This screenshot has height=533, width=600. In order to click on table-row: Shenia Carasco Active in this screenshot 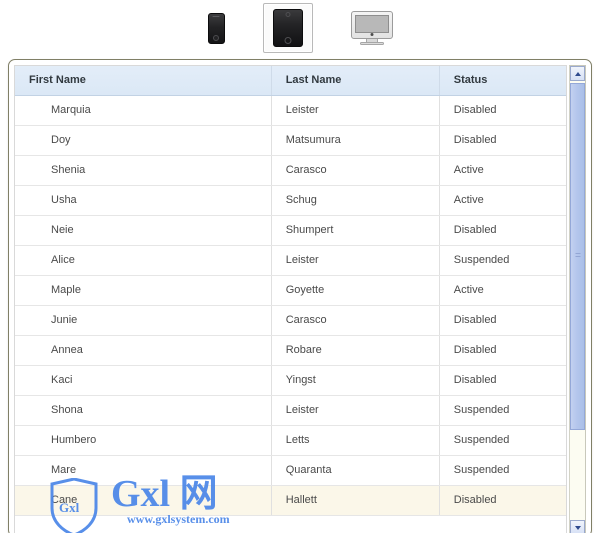, I will do `click(290, 170)`.